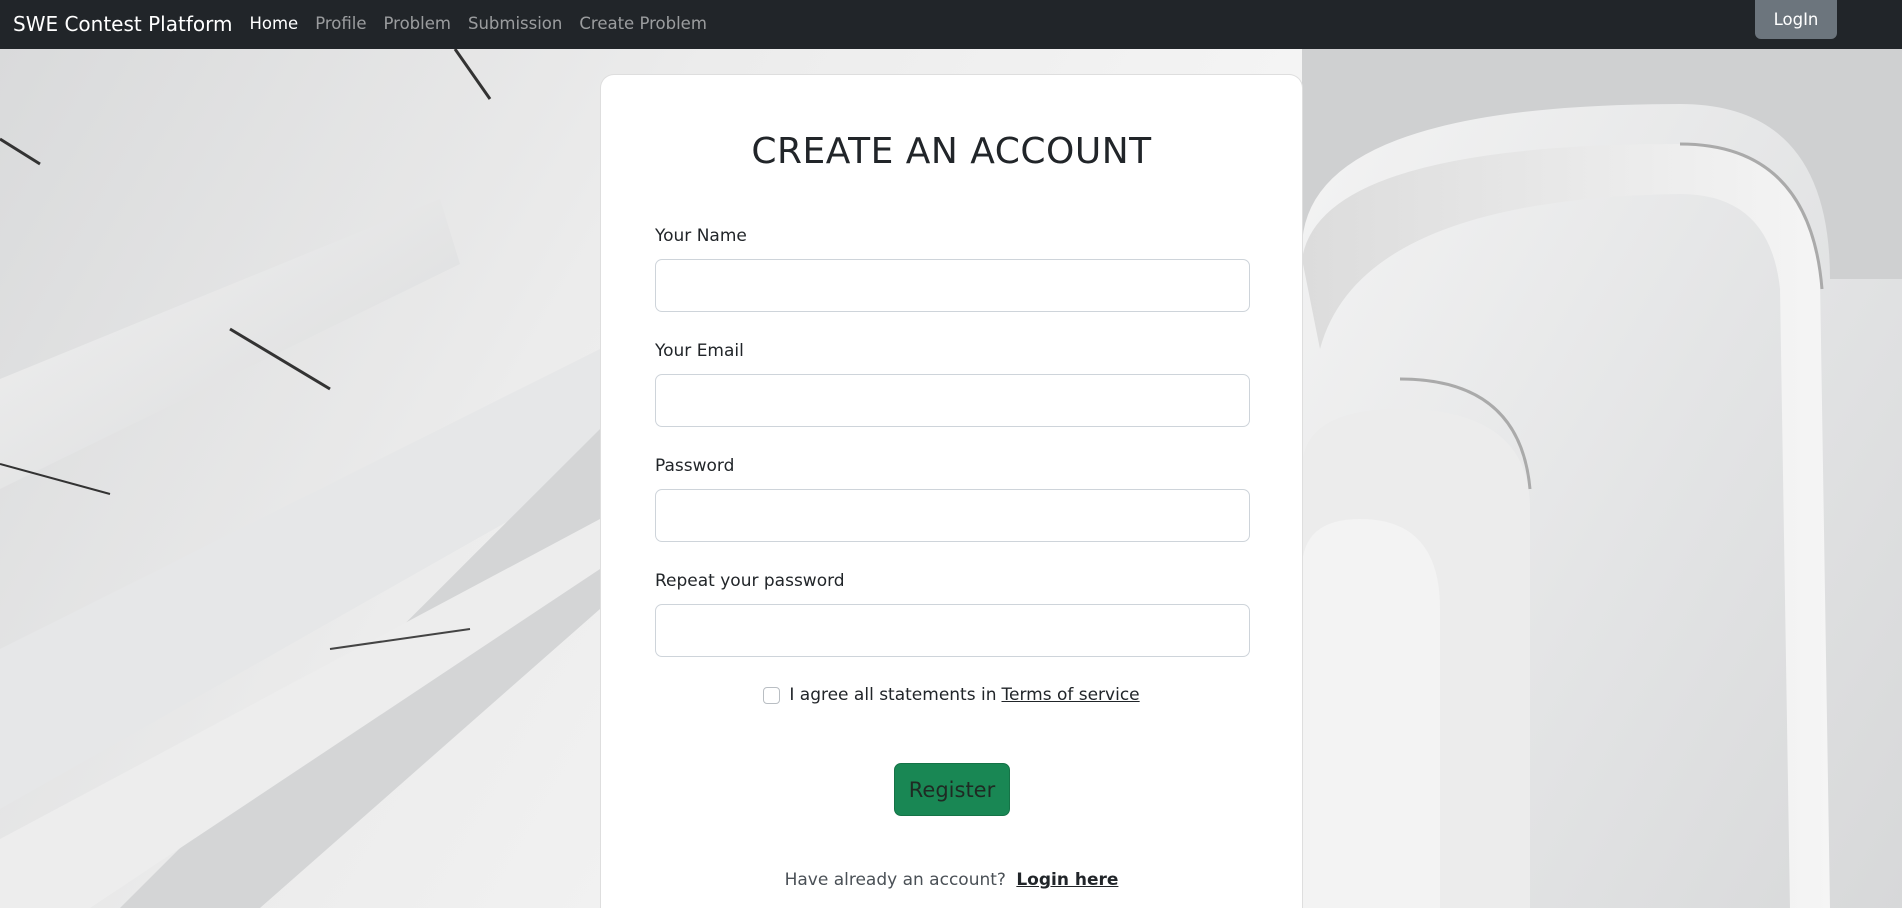  I want to click on login-button: LogIn, so click(1796, 19).